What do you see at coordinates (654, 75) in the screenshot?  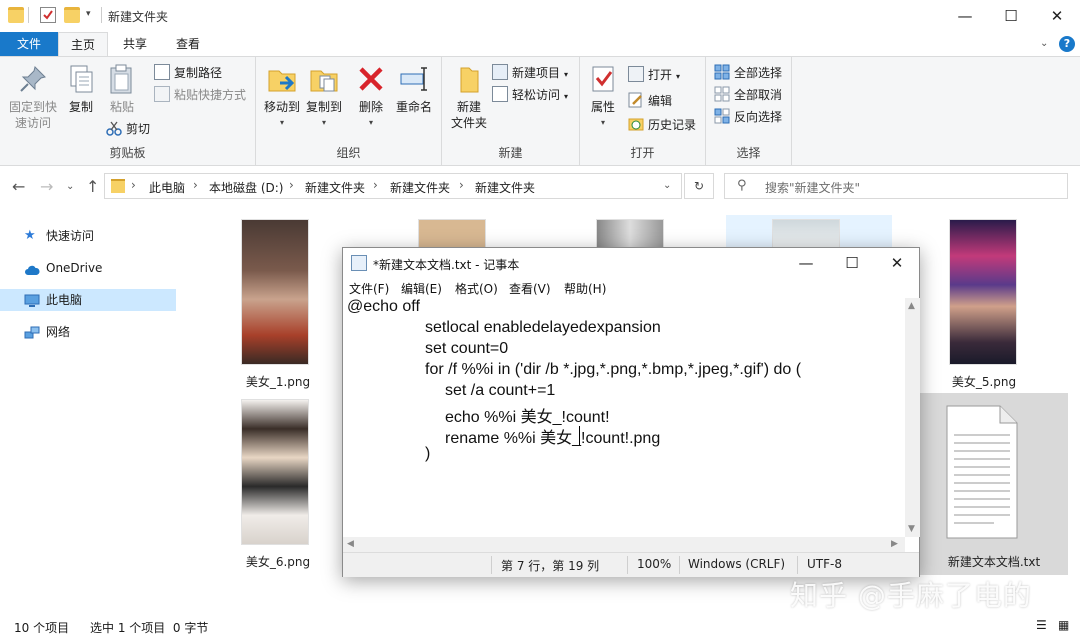 I see `open-button: 打开 ▾` at bounding box center [654, 75].